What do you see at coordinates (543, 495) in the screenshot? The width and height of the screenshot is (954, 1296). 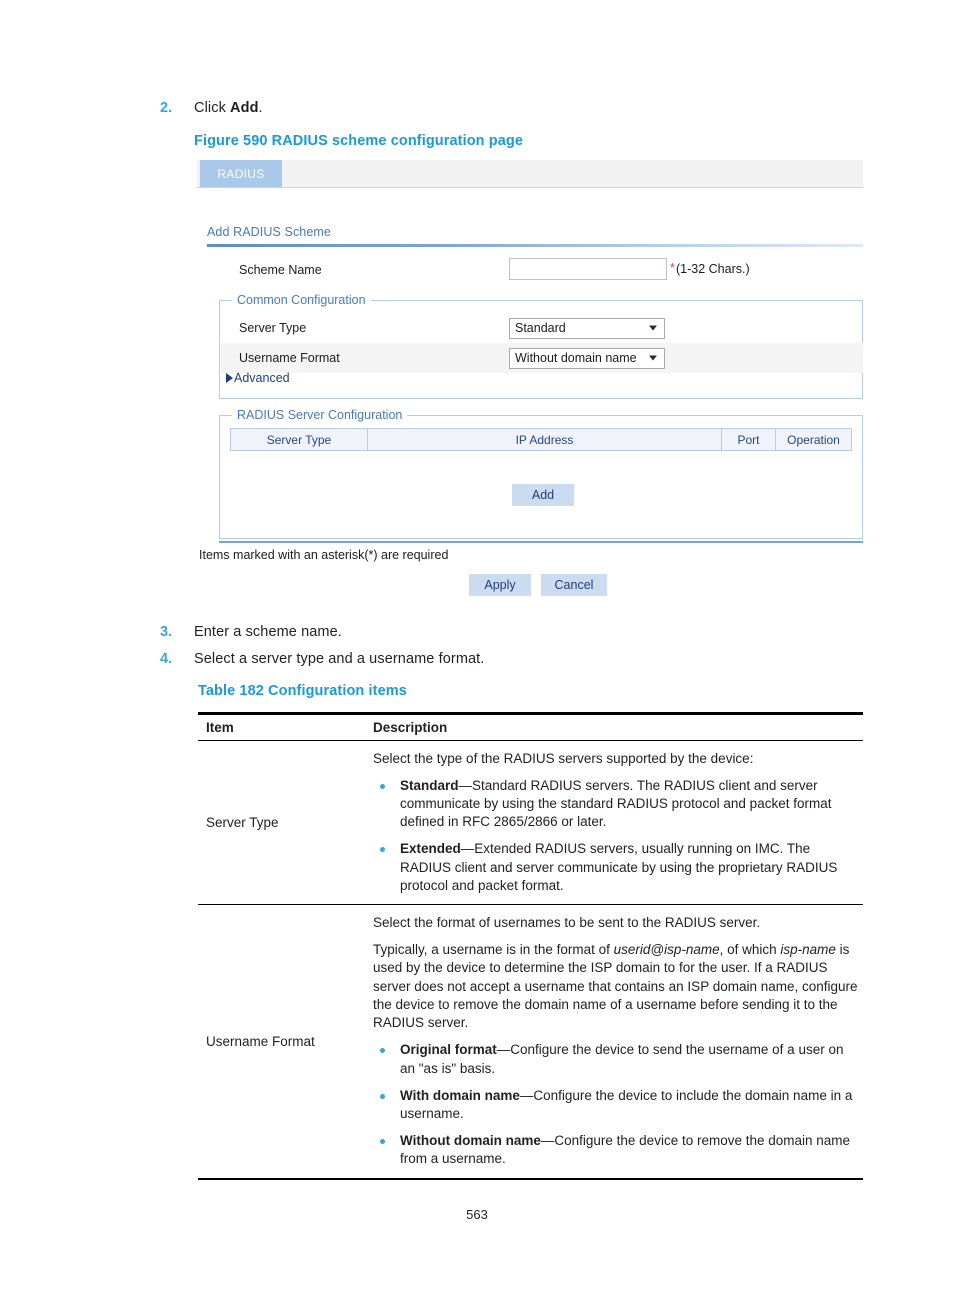 I see `add-server-button: Add` at bounding box center [543, 495].